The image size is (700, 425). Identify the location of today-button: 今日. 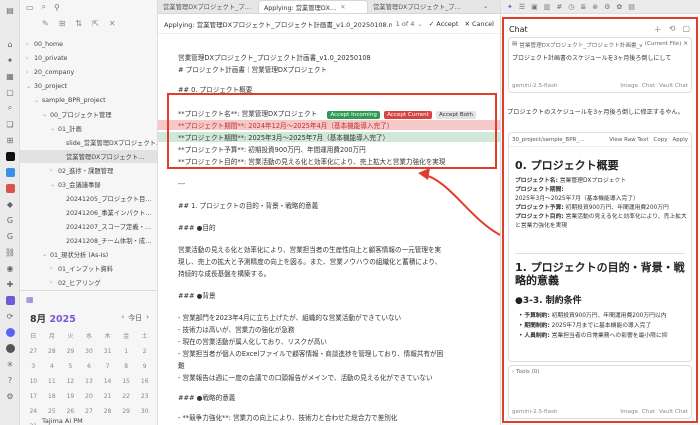
(135, 318).